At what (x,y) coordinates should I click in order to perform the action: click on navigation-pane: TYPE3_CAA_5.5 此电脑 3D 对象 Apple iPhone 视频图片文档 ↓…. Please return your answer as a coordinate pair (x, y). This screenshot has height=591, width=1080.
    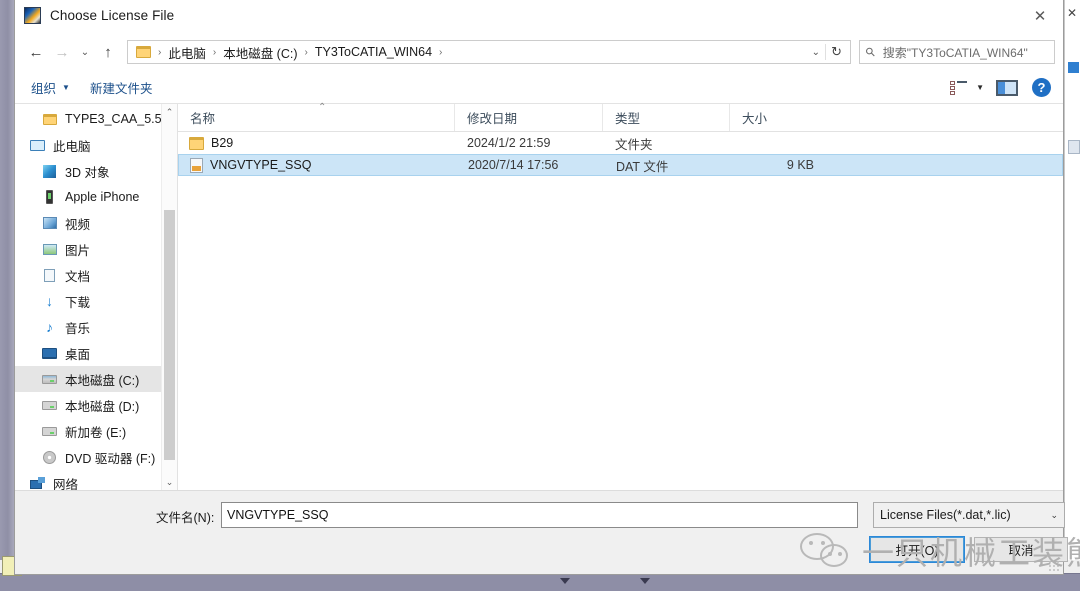
    Looking at the image, I should click on (96, 297).